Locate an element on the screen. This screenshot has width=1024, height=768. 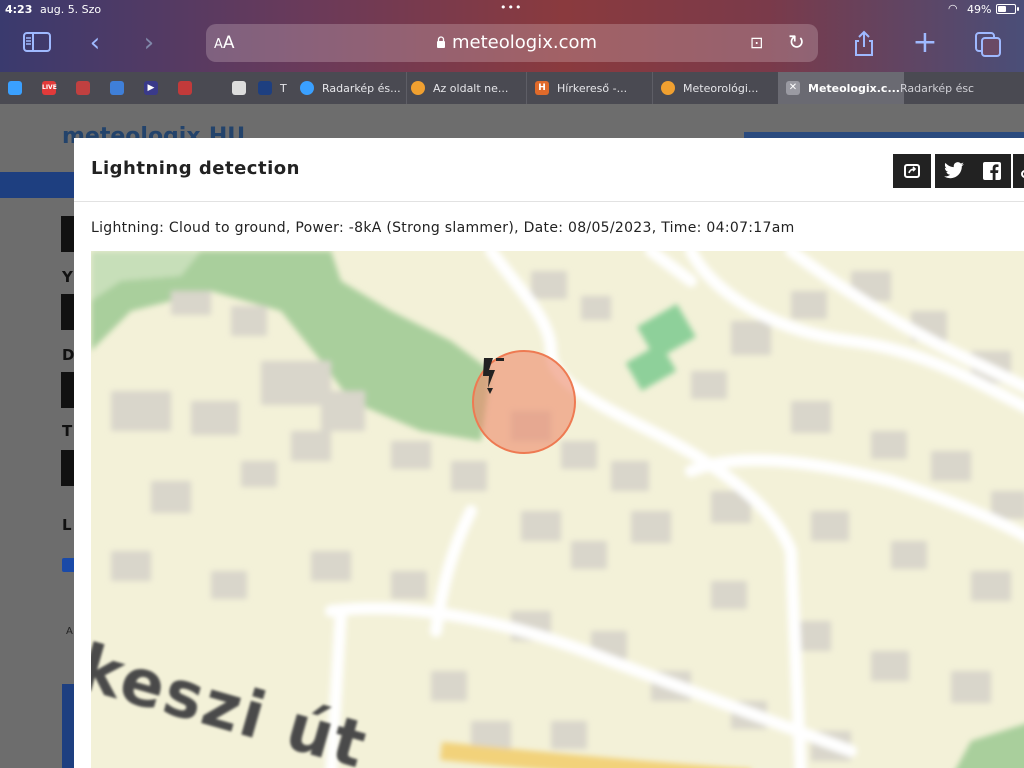
url-text: meteologix.com is located at coordinates (524, 42).